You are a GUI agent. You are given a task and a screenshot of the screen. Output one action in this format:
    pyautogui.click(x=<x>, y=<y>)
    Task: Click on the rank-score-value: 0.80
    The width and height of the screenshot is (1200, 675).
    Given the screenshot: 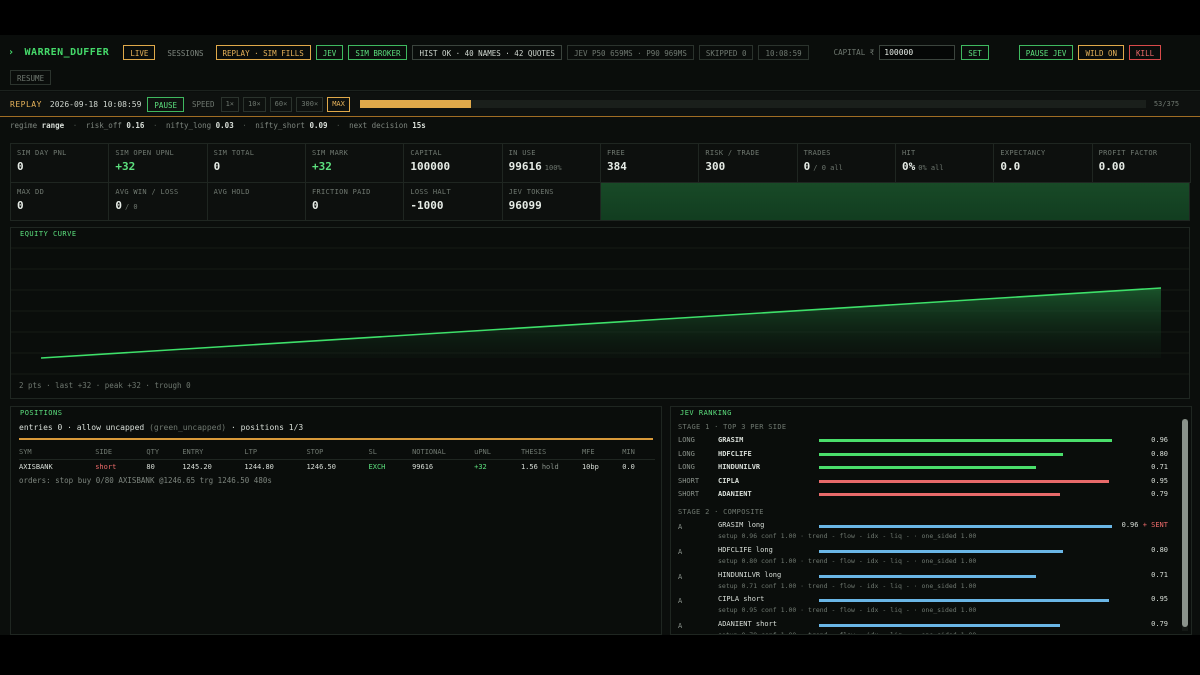 What is the action you would take?
    pyautogui.click(x=1159, y=549)
    